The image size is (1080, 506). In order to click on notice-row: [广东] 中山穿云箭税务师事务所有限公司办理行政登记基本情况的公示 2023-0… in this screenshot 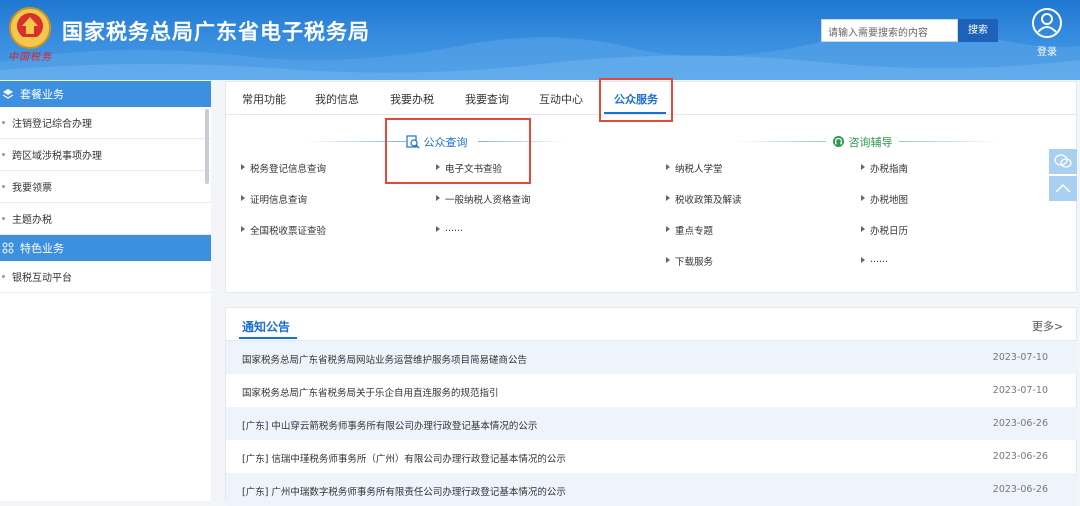, I will do `click(652, 423)`.